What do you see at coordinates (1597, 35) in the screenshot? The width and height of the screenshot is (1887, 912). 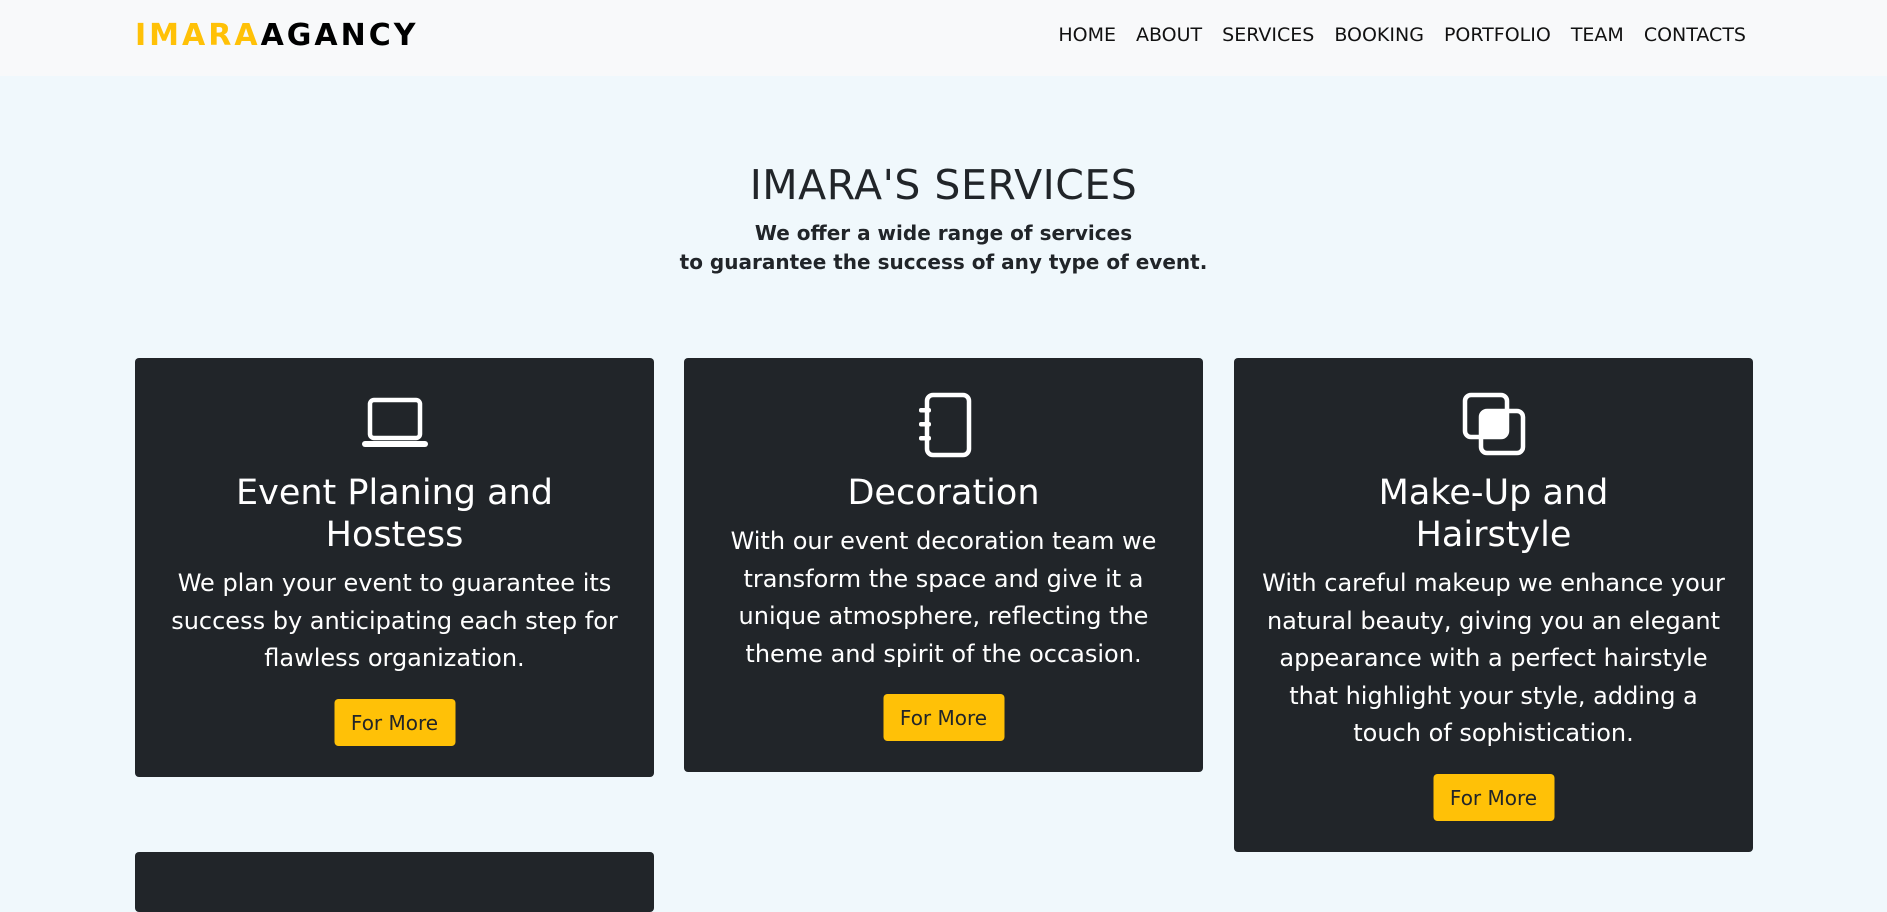 I see `nav-link-team: TEAM` at bounding box center [1597, 35].